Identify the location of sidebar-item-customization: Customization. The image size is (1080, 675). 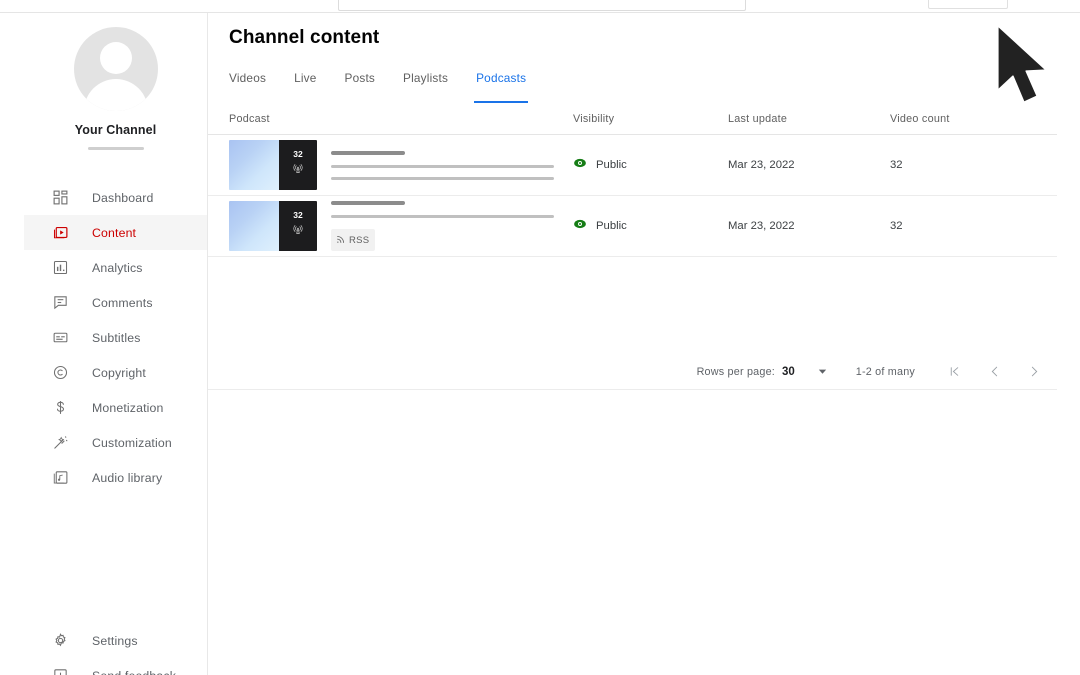
(115, 442).